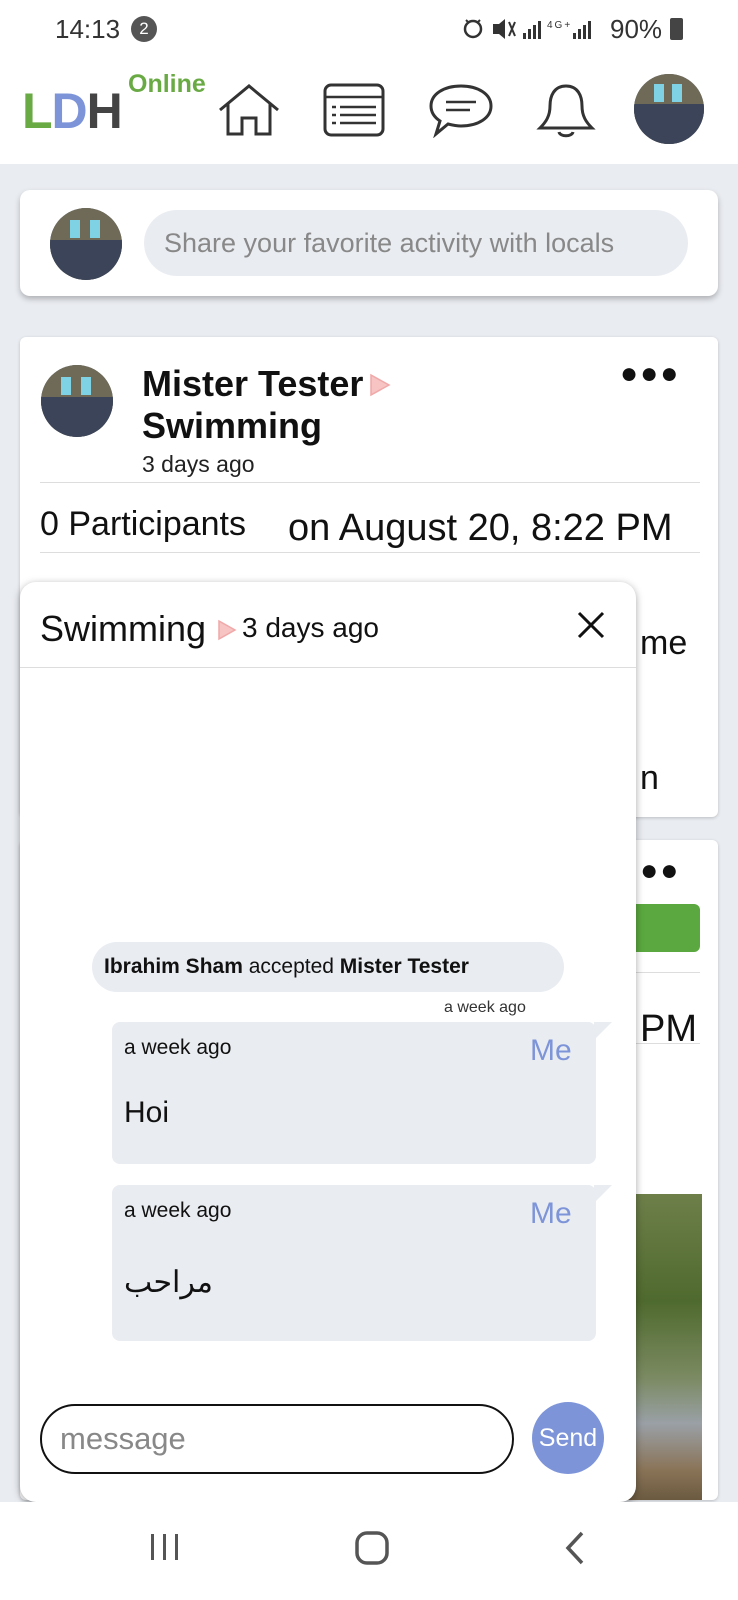 The height and width of the screenshot is (1600, 738). Describe the element at coordinates (668, 1029) in the screenshot. I see `activity-date-fragment: PM` at that location.